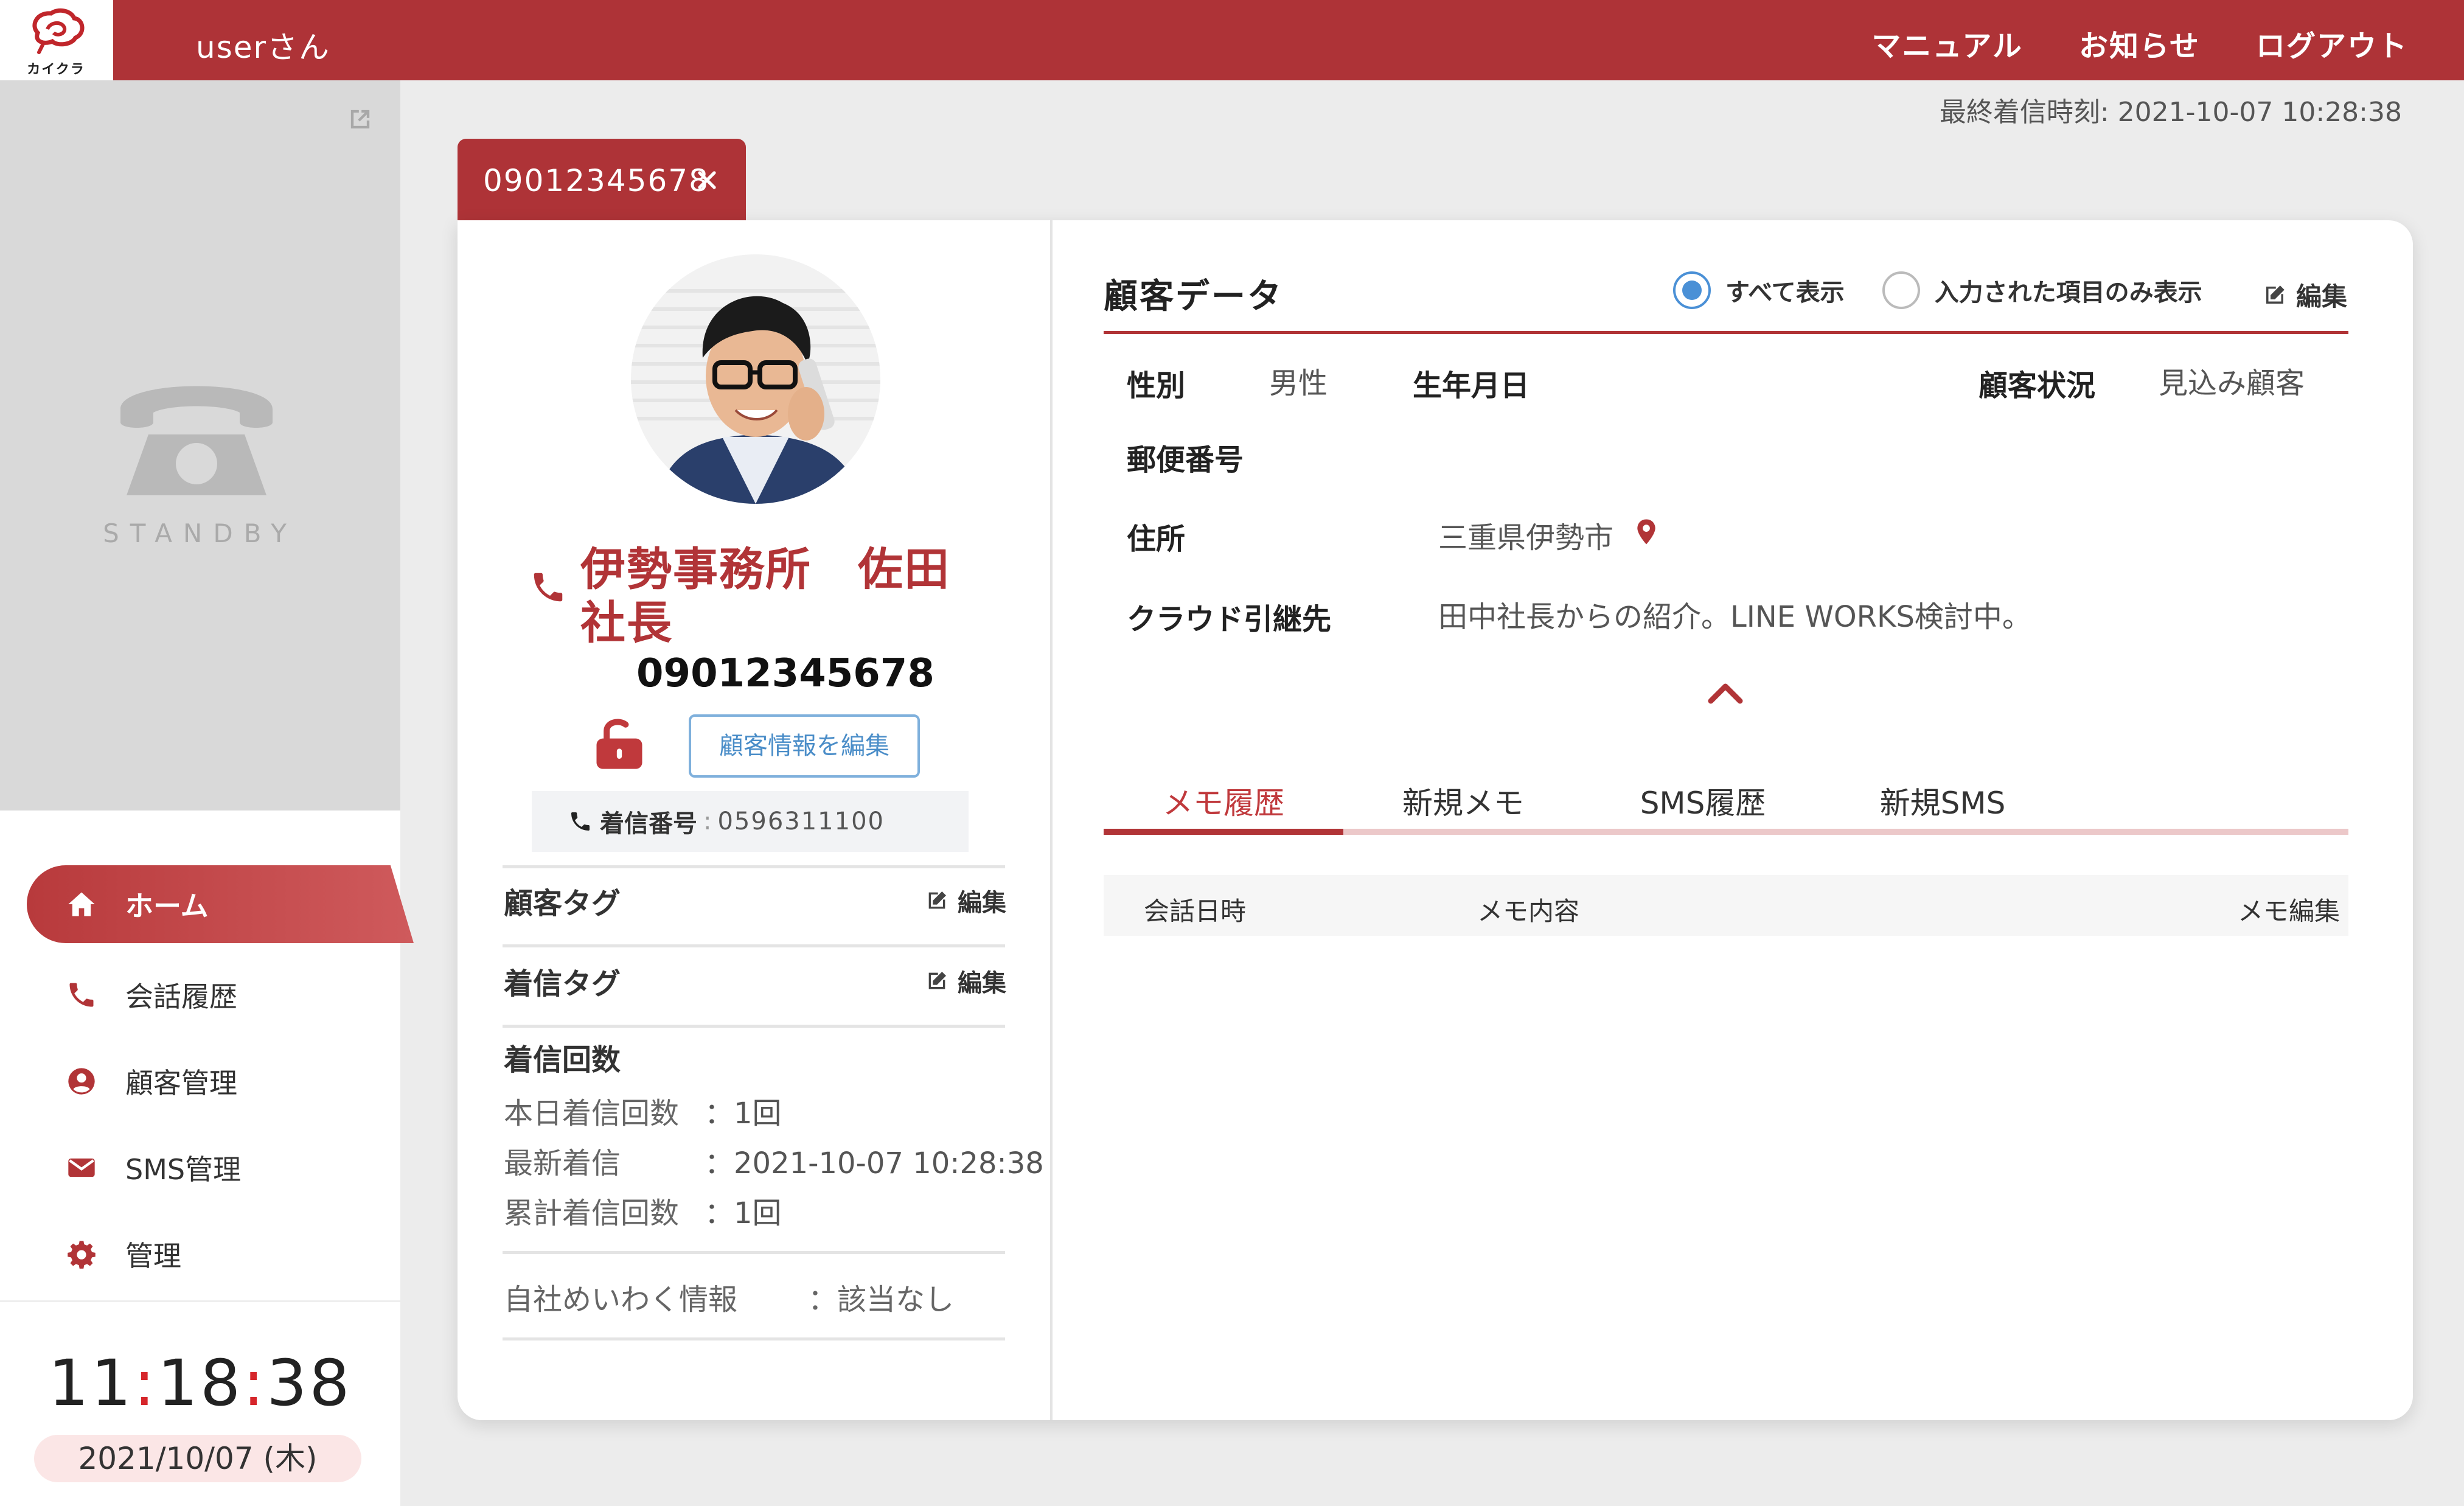 The width and height of the screenshot is (2464, 1506). I want to click on radio-show-filled-label: 入力された項目のみ表示, so click(2068, 290).